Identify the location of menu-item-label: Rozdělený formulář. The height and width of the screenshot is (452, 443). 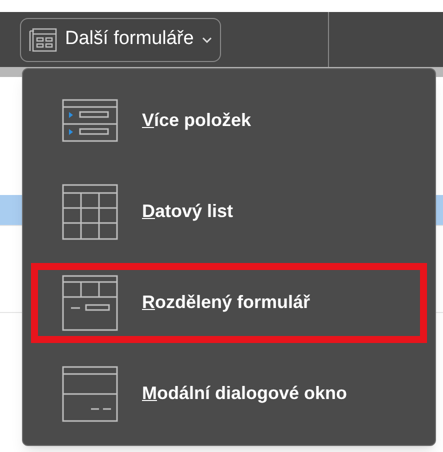
(226, 302).